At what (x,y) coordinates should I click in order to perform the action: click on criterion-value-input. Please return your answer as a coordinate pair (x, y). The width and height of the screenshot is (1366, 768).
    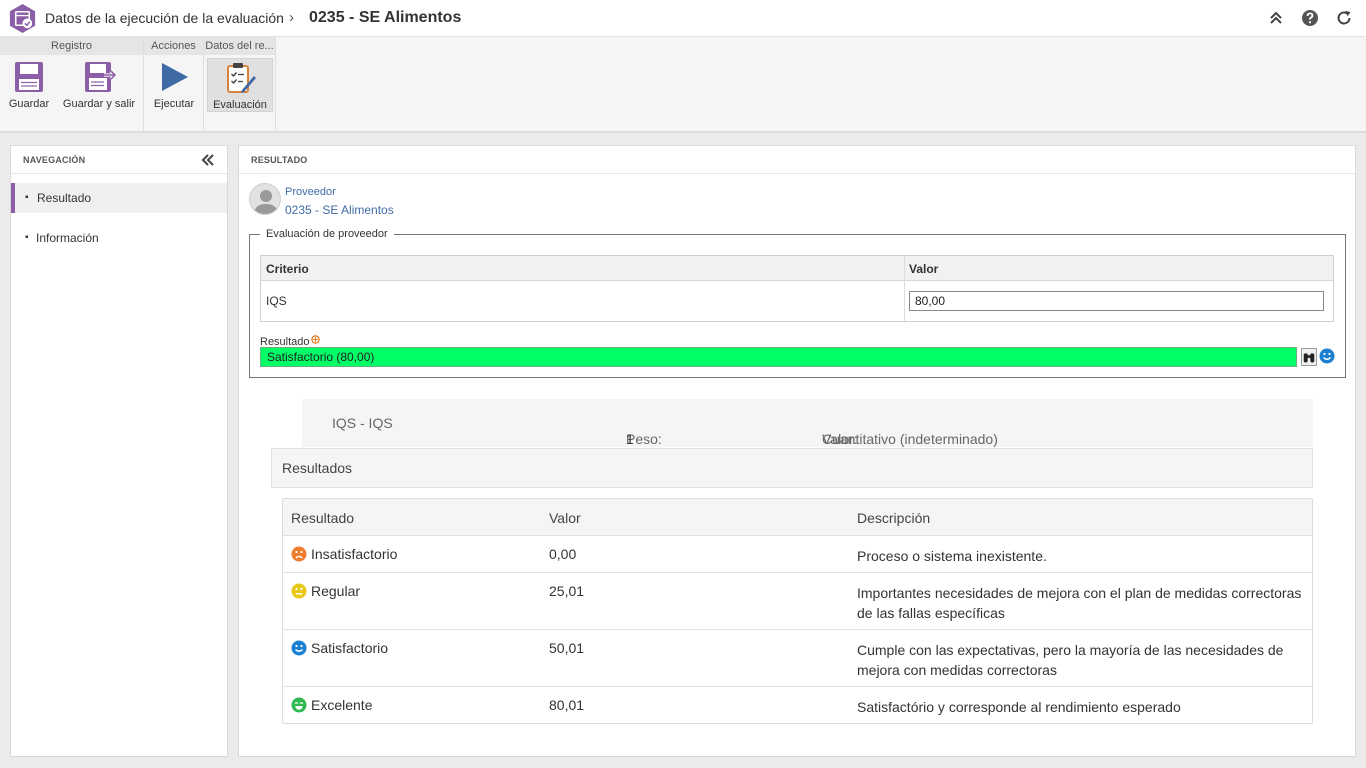
    Looking at the image, I should click on (1116, 301).